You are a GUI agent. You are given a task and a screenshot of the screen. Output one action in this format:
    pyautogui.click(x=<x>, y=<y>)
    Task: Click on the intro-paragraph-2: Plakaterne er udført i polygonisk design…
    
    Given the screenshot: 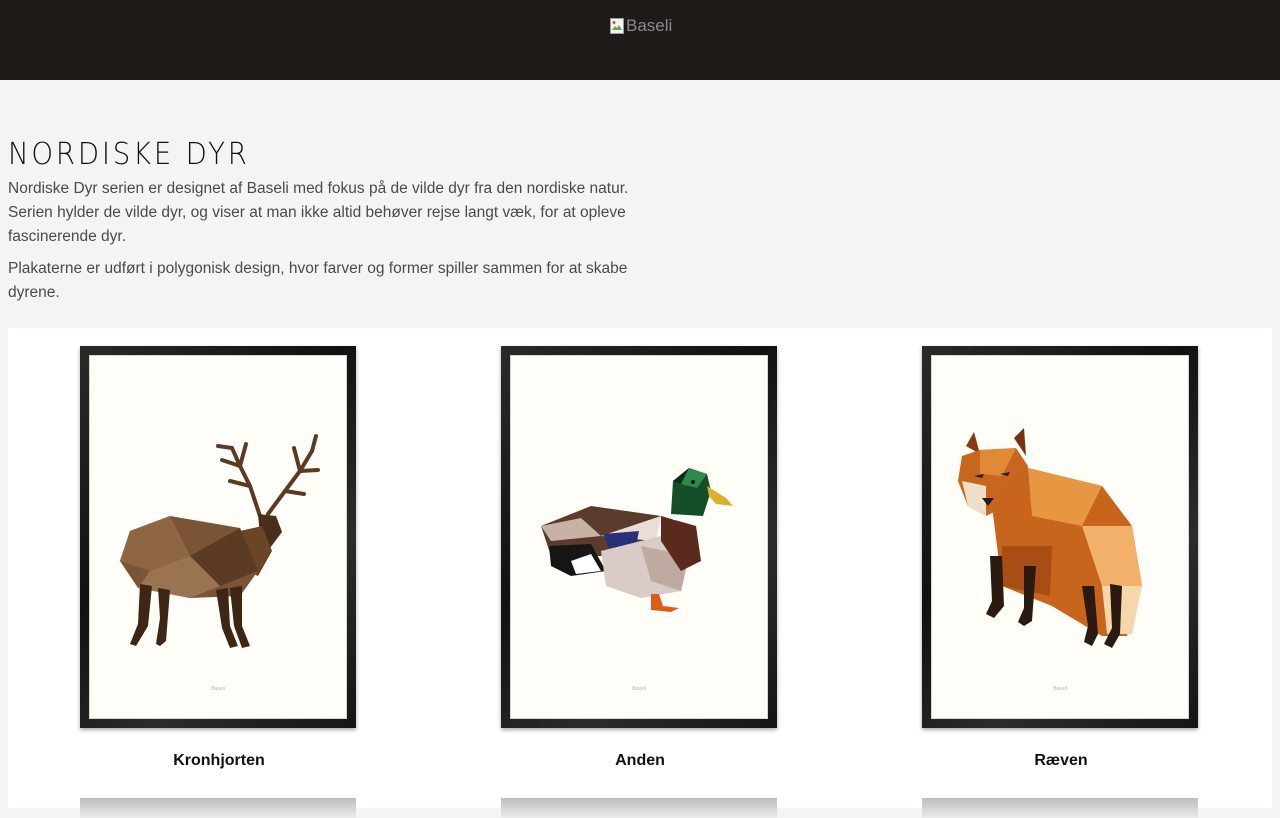 What is the action you would take?
    pyautogui.click(x=318, y=280)
    